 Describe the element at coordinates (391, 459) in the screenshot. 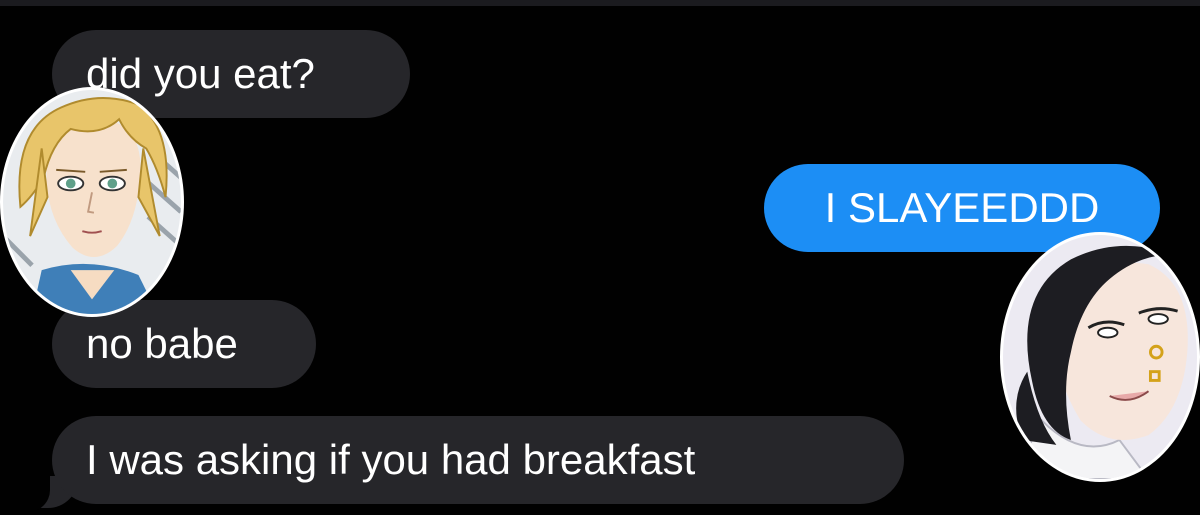

I see `message-text: I was asking if you had breakfast` at that location.